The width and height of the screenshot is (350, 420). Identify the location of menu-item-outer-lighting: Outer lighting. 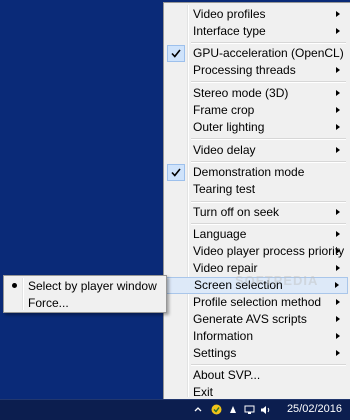
(257, 127).